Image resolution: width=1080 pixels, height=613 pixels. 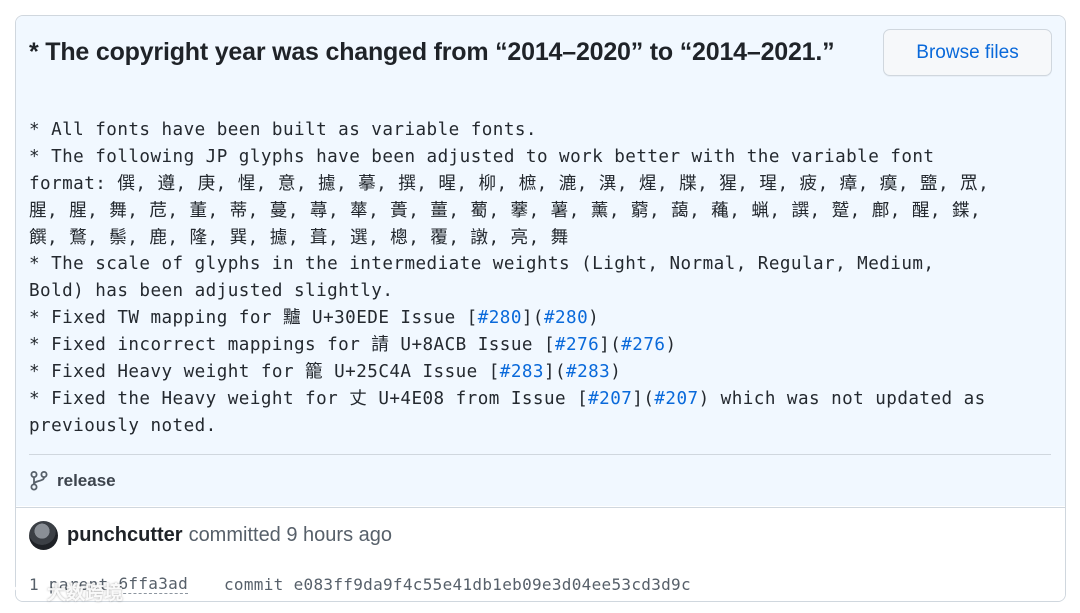 What do you see at coordinates (123, 425) in the screenshot?
I see `description-text: previously noted.` at bounding box center [123, 425].